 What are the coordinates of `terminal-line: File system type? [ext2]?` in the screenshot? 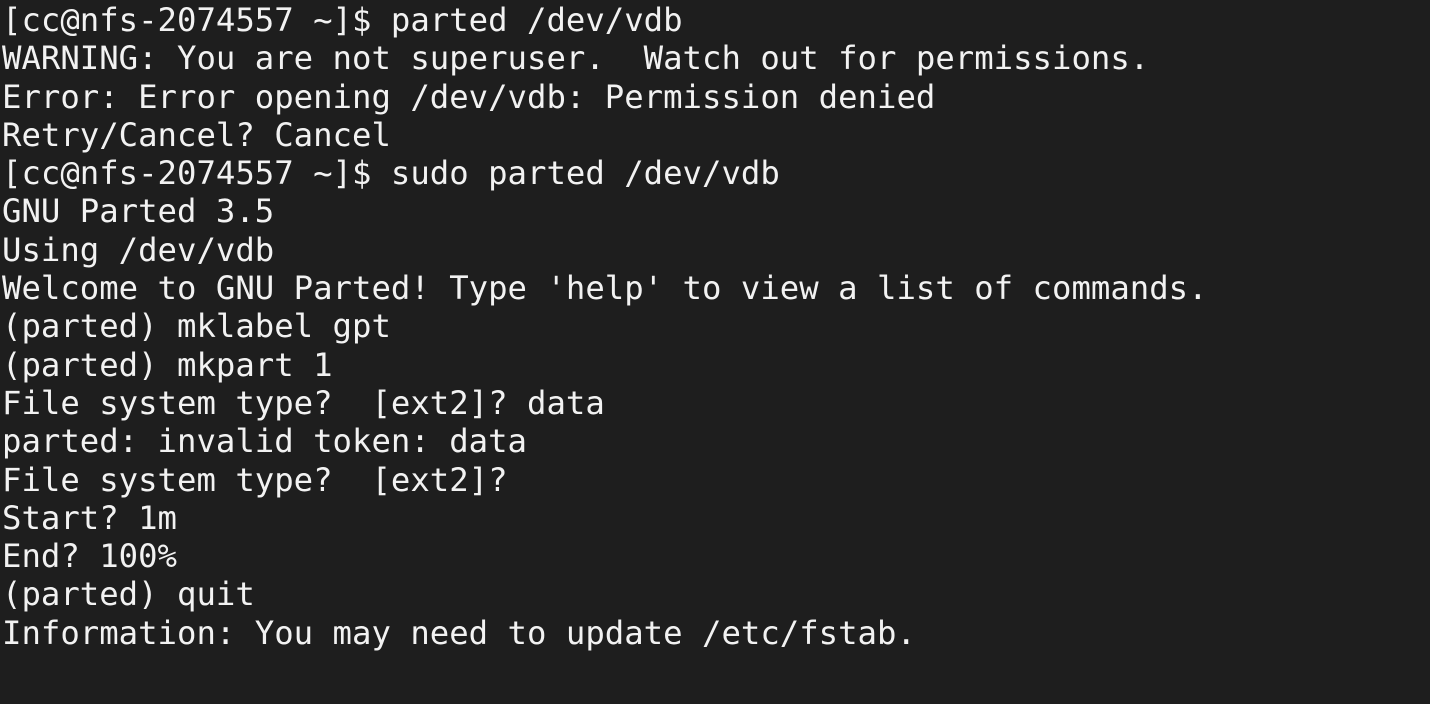 It's located at (255, 479).